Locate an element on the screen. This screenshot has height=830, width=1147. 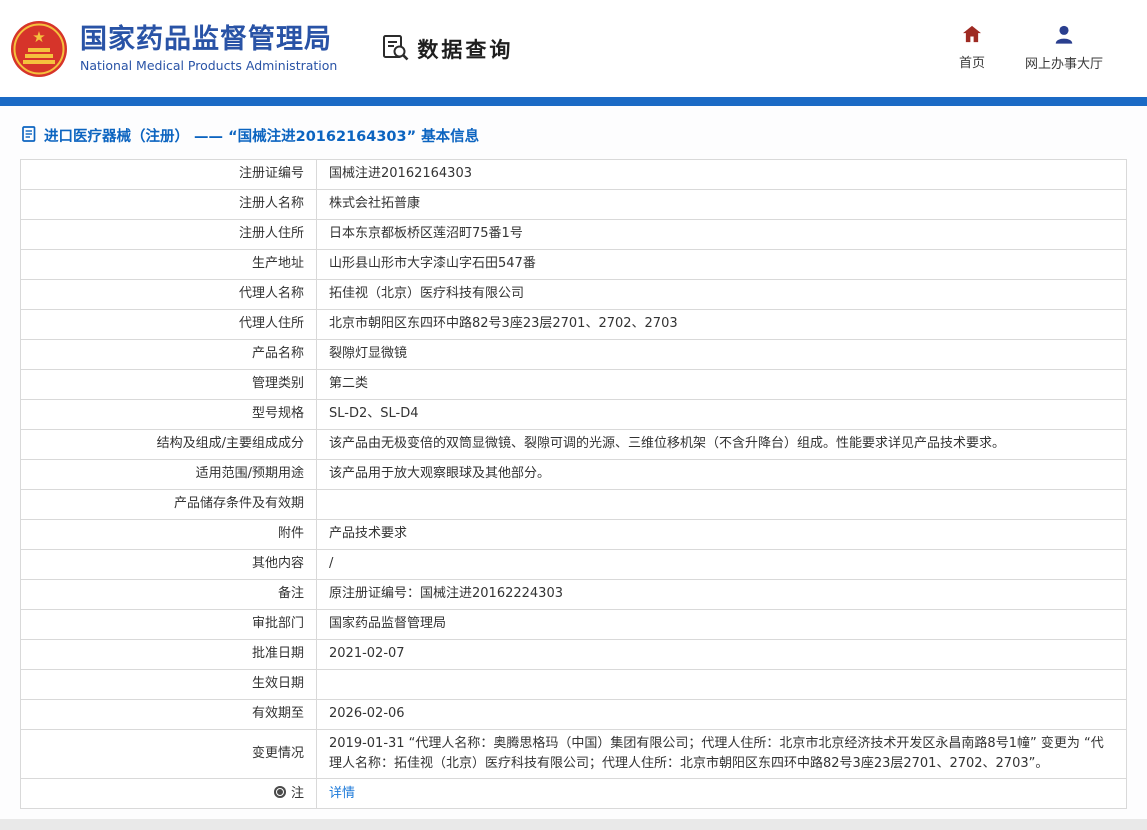
footer-strip is located at coordinates (573, 824).